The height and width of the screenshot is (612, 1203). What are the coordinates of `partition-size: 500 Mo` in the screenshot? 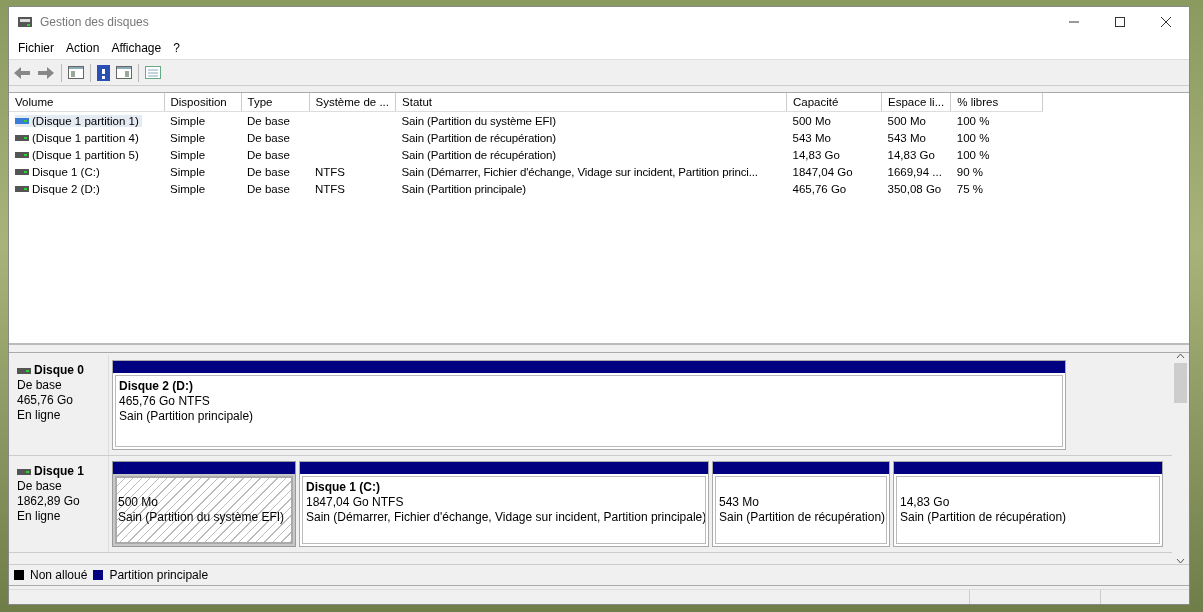 It's located at (139, 502).